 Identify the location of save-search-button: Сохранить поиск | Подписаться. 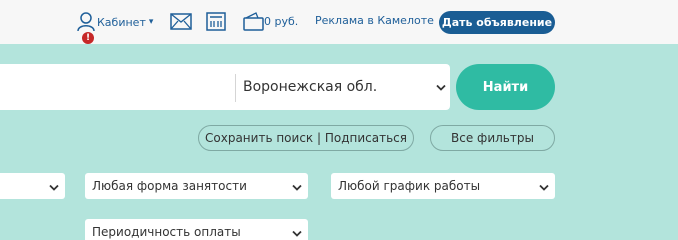
(306, 138).